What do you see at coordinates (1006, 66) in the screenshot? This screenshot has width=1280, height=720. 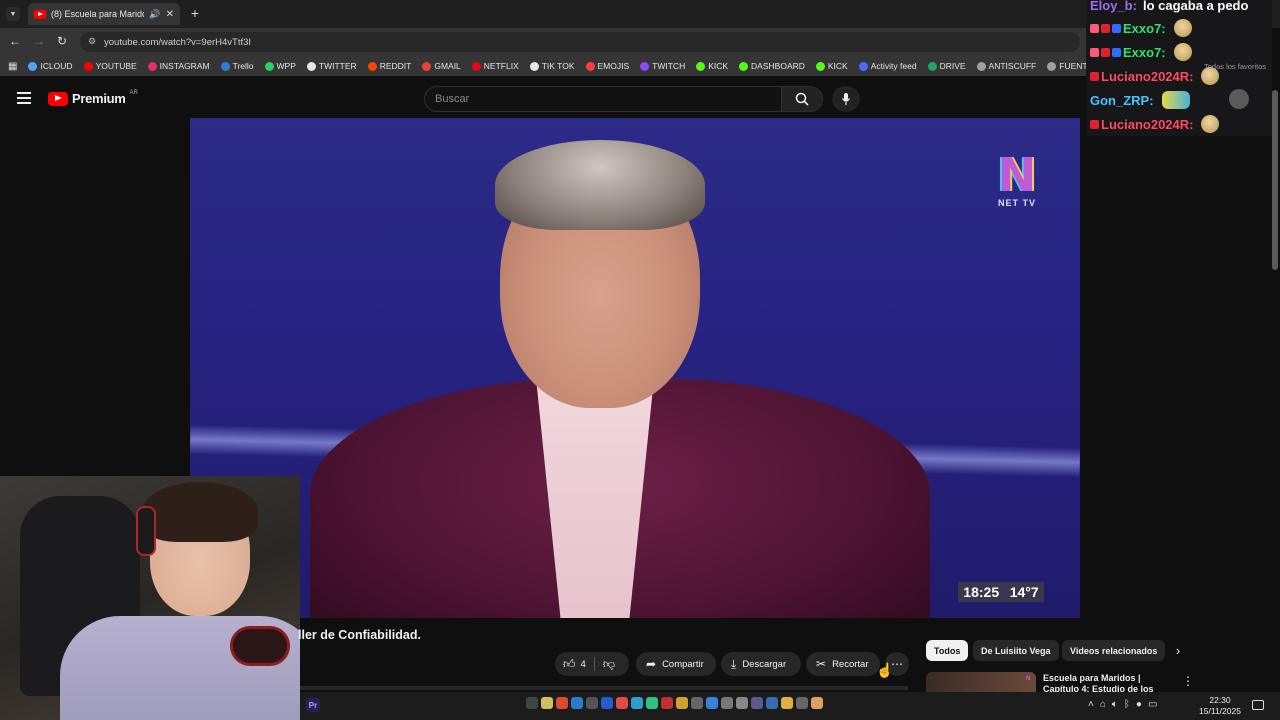 I see `bookmark-item: ANTISCUFF` at bounding box center [1006, 66].